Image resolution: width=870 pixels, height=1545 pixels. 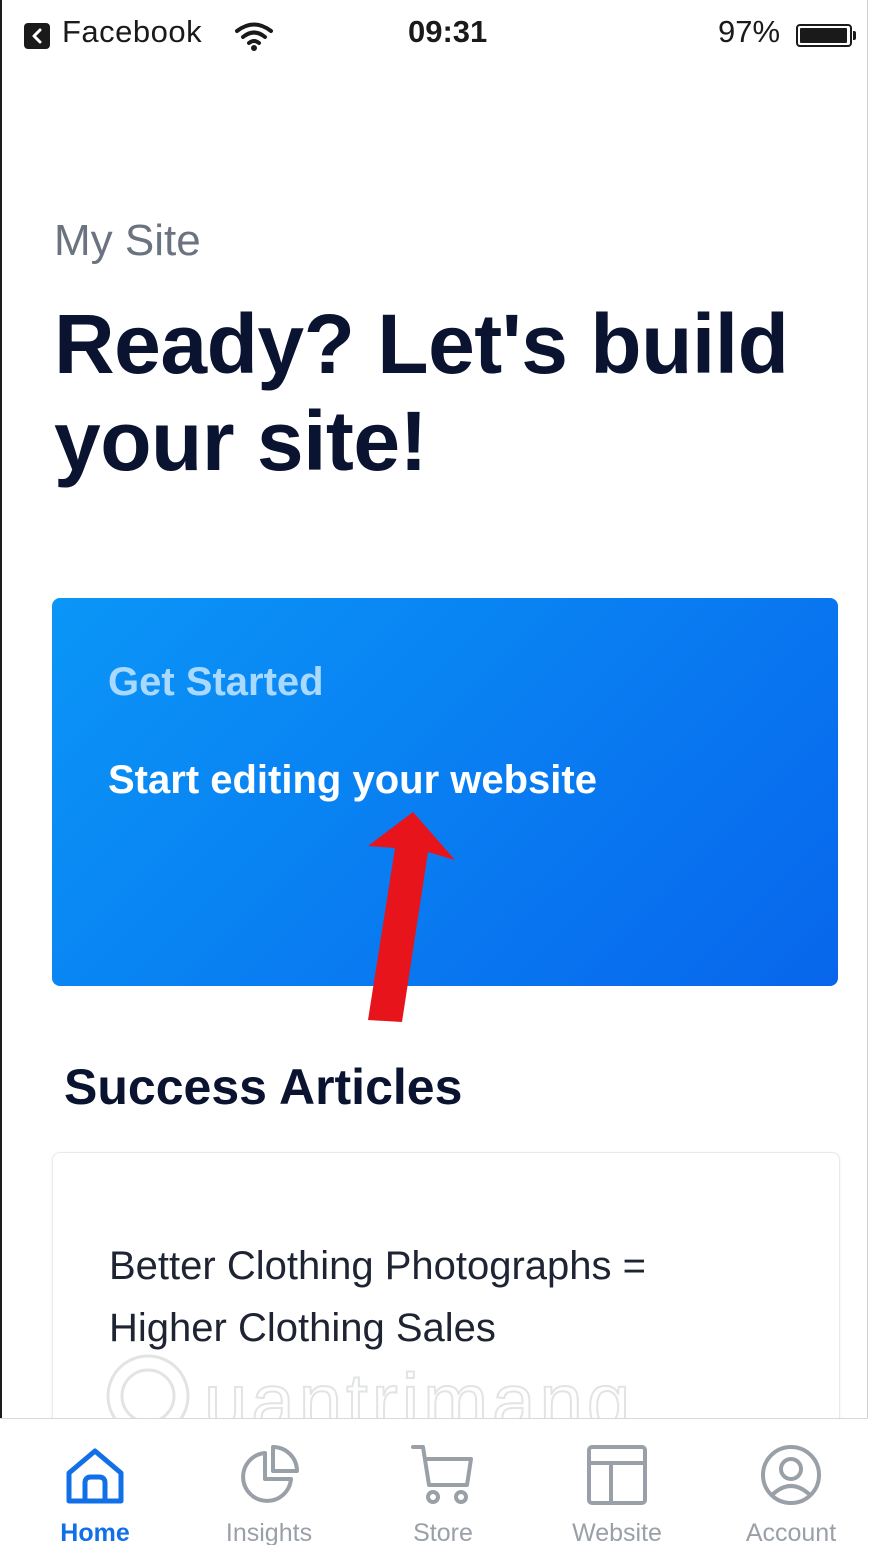 I want to click on wifi-icon, so click(x=254, y=38).